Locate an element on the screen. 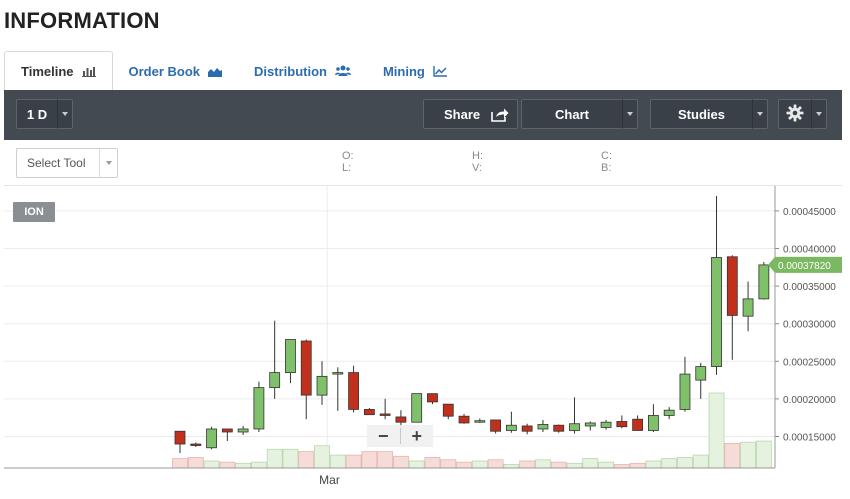 The height and width of the screenshot is (499, 850). tab-timeline-label: Timeline is located at coordinates (47, 71).